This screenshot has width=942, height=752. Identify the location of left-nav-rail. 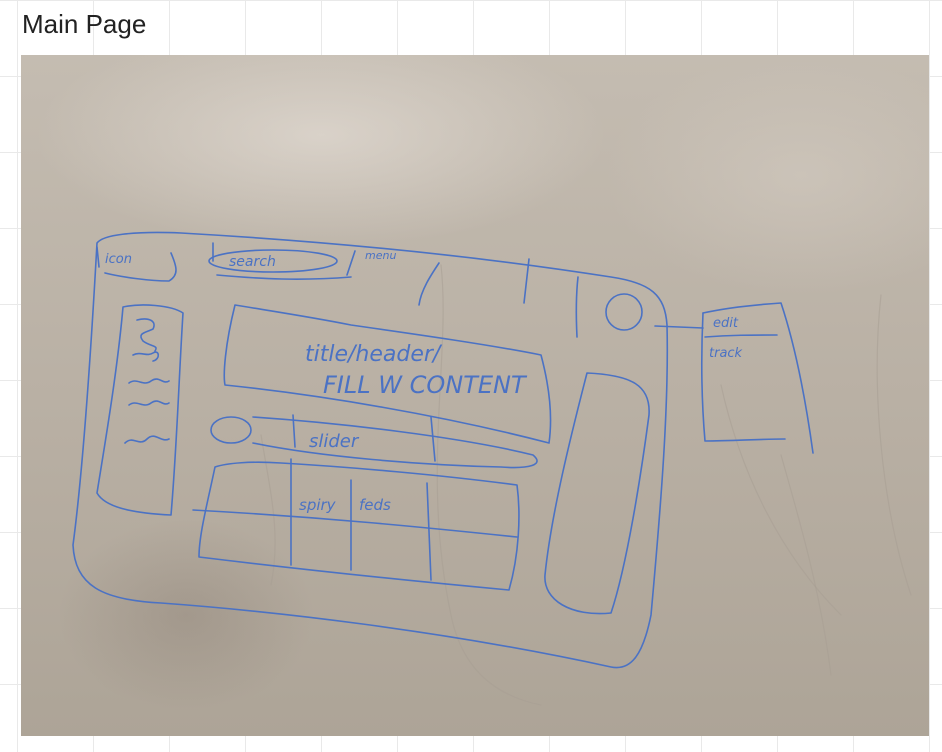
(140, 410).